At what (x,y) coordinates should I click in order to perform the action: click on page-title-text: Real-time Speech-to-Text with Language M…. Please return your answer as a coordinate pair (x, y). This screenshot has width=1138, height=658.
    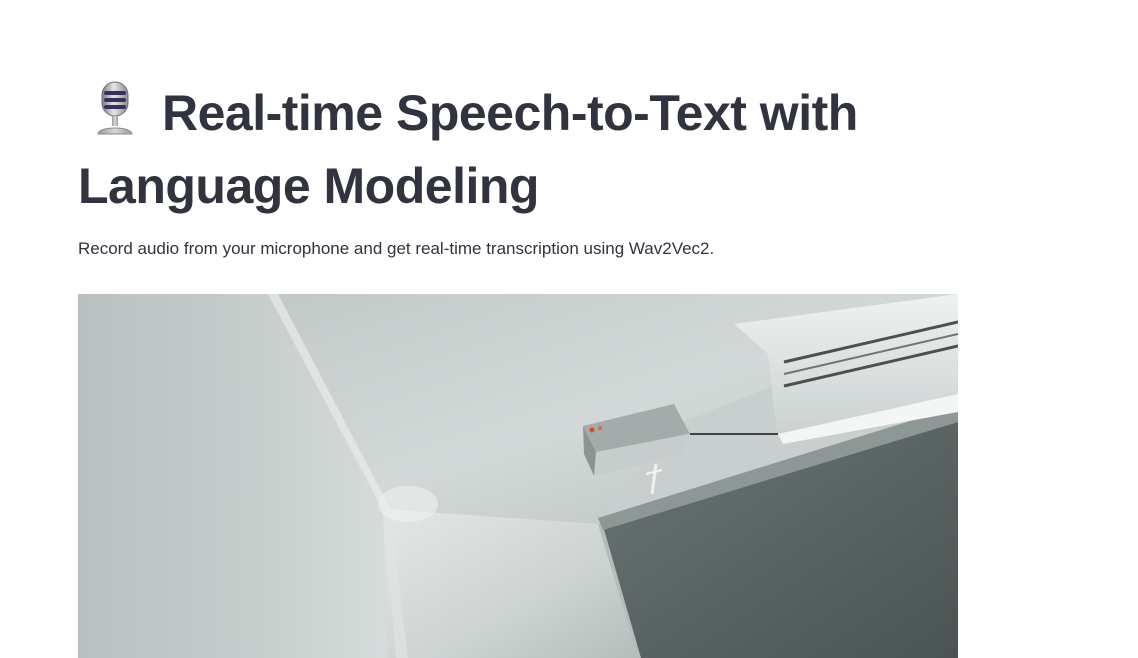
    Looking at the image, I should click on (468, 149).